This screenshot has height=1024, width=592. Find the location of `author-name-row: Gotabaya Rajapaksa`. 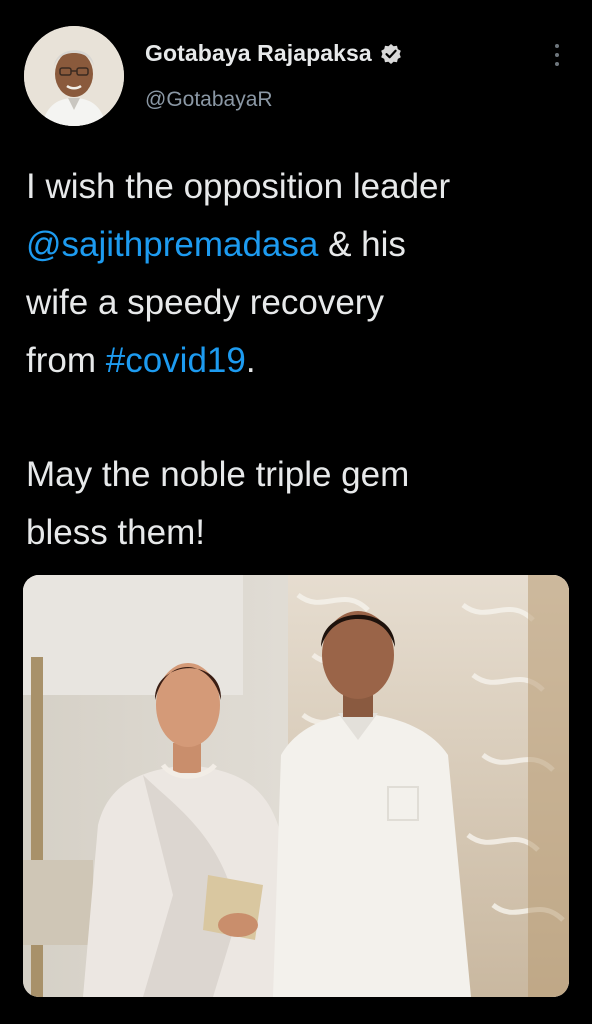

author-name-row: Gotabaya Rajapaksa is located at coordinates (273, 53).